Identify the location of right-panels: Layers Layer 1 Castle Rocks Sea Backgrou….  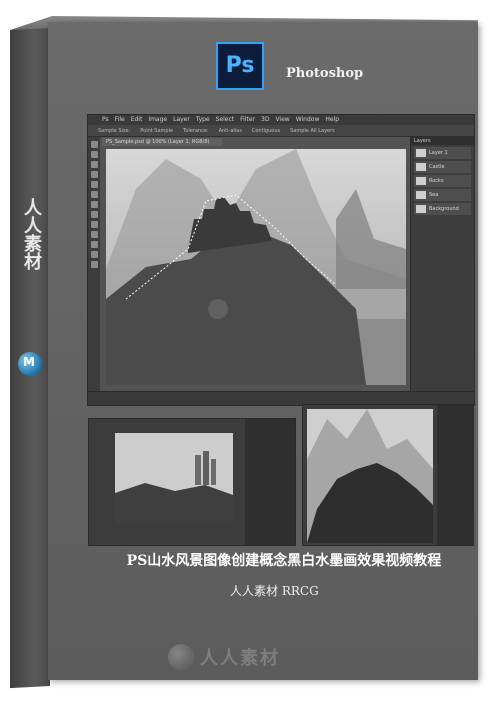
(442, 264).